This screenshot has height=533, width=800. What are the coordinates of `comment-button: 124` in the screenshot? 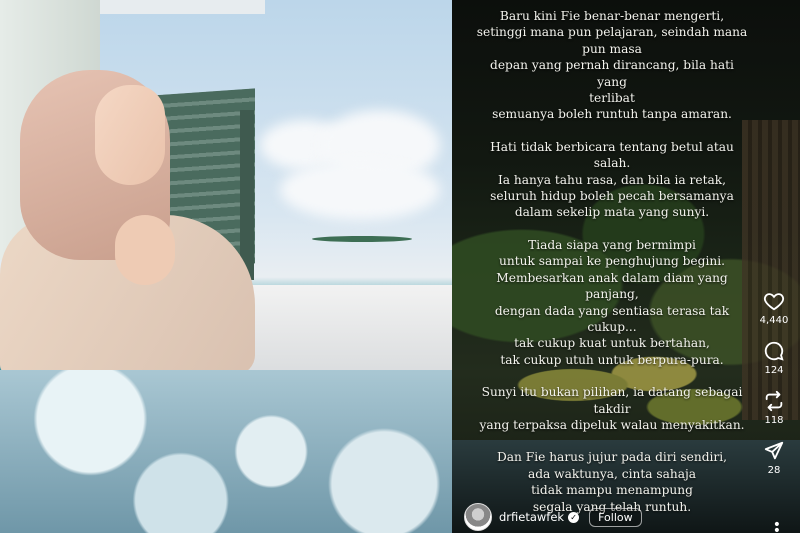 It's located at (774, 358).